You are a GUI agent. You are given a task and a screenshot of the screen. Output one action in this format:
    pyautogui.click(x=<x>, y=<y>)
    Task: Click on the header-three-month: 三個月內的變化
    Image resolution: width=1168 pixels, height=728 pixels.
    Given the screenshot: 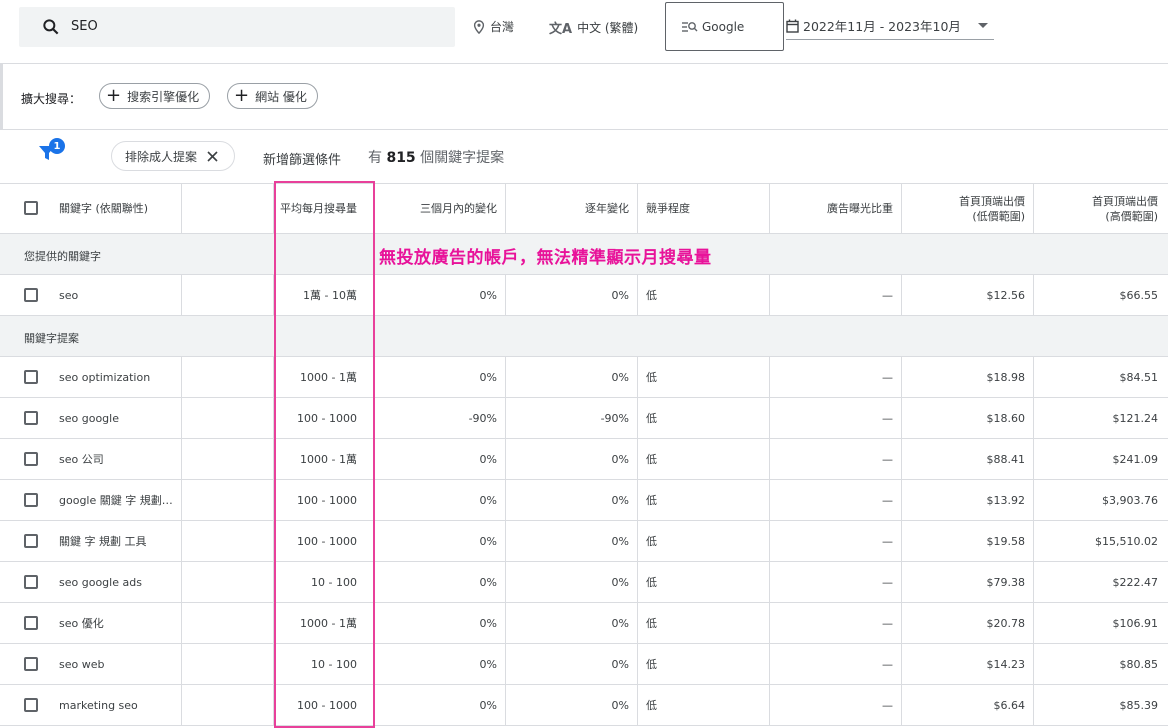 What is the action you would take?
    pyautogui.click(x=440, y=208)
    